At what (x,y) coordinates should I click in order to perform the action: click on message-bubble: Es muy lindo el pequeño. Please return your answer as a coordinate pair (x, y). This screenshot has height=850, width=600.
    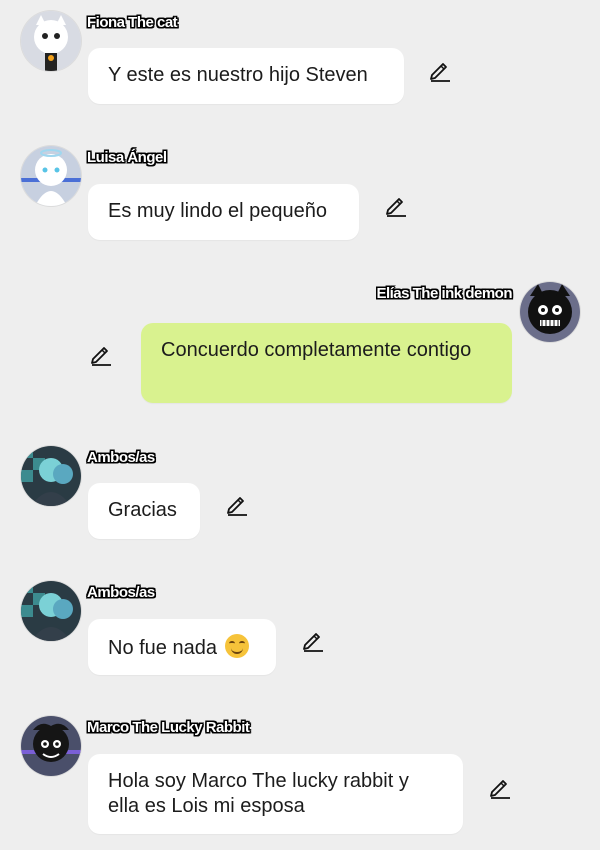
    Looking at the image, I should click on (223, 212).